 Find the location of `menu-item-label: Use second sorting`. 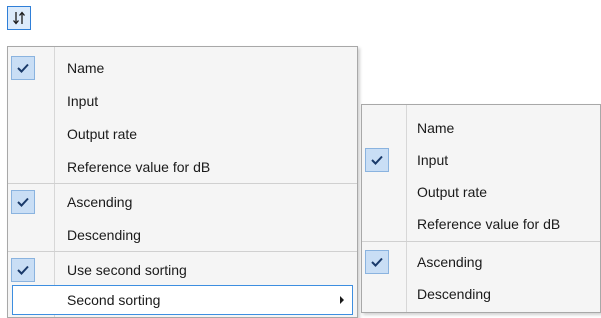

menu-item-label: Use second sorting is located at coordinates (127, 269).